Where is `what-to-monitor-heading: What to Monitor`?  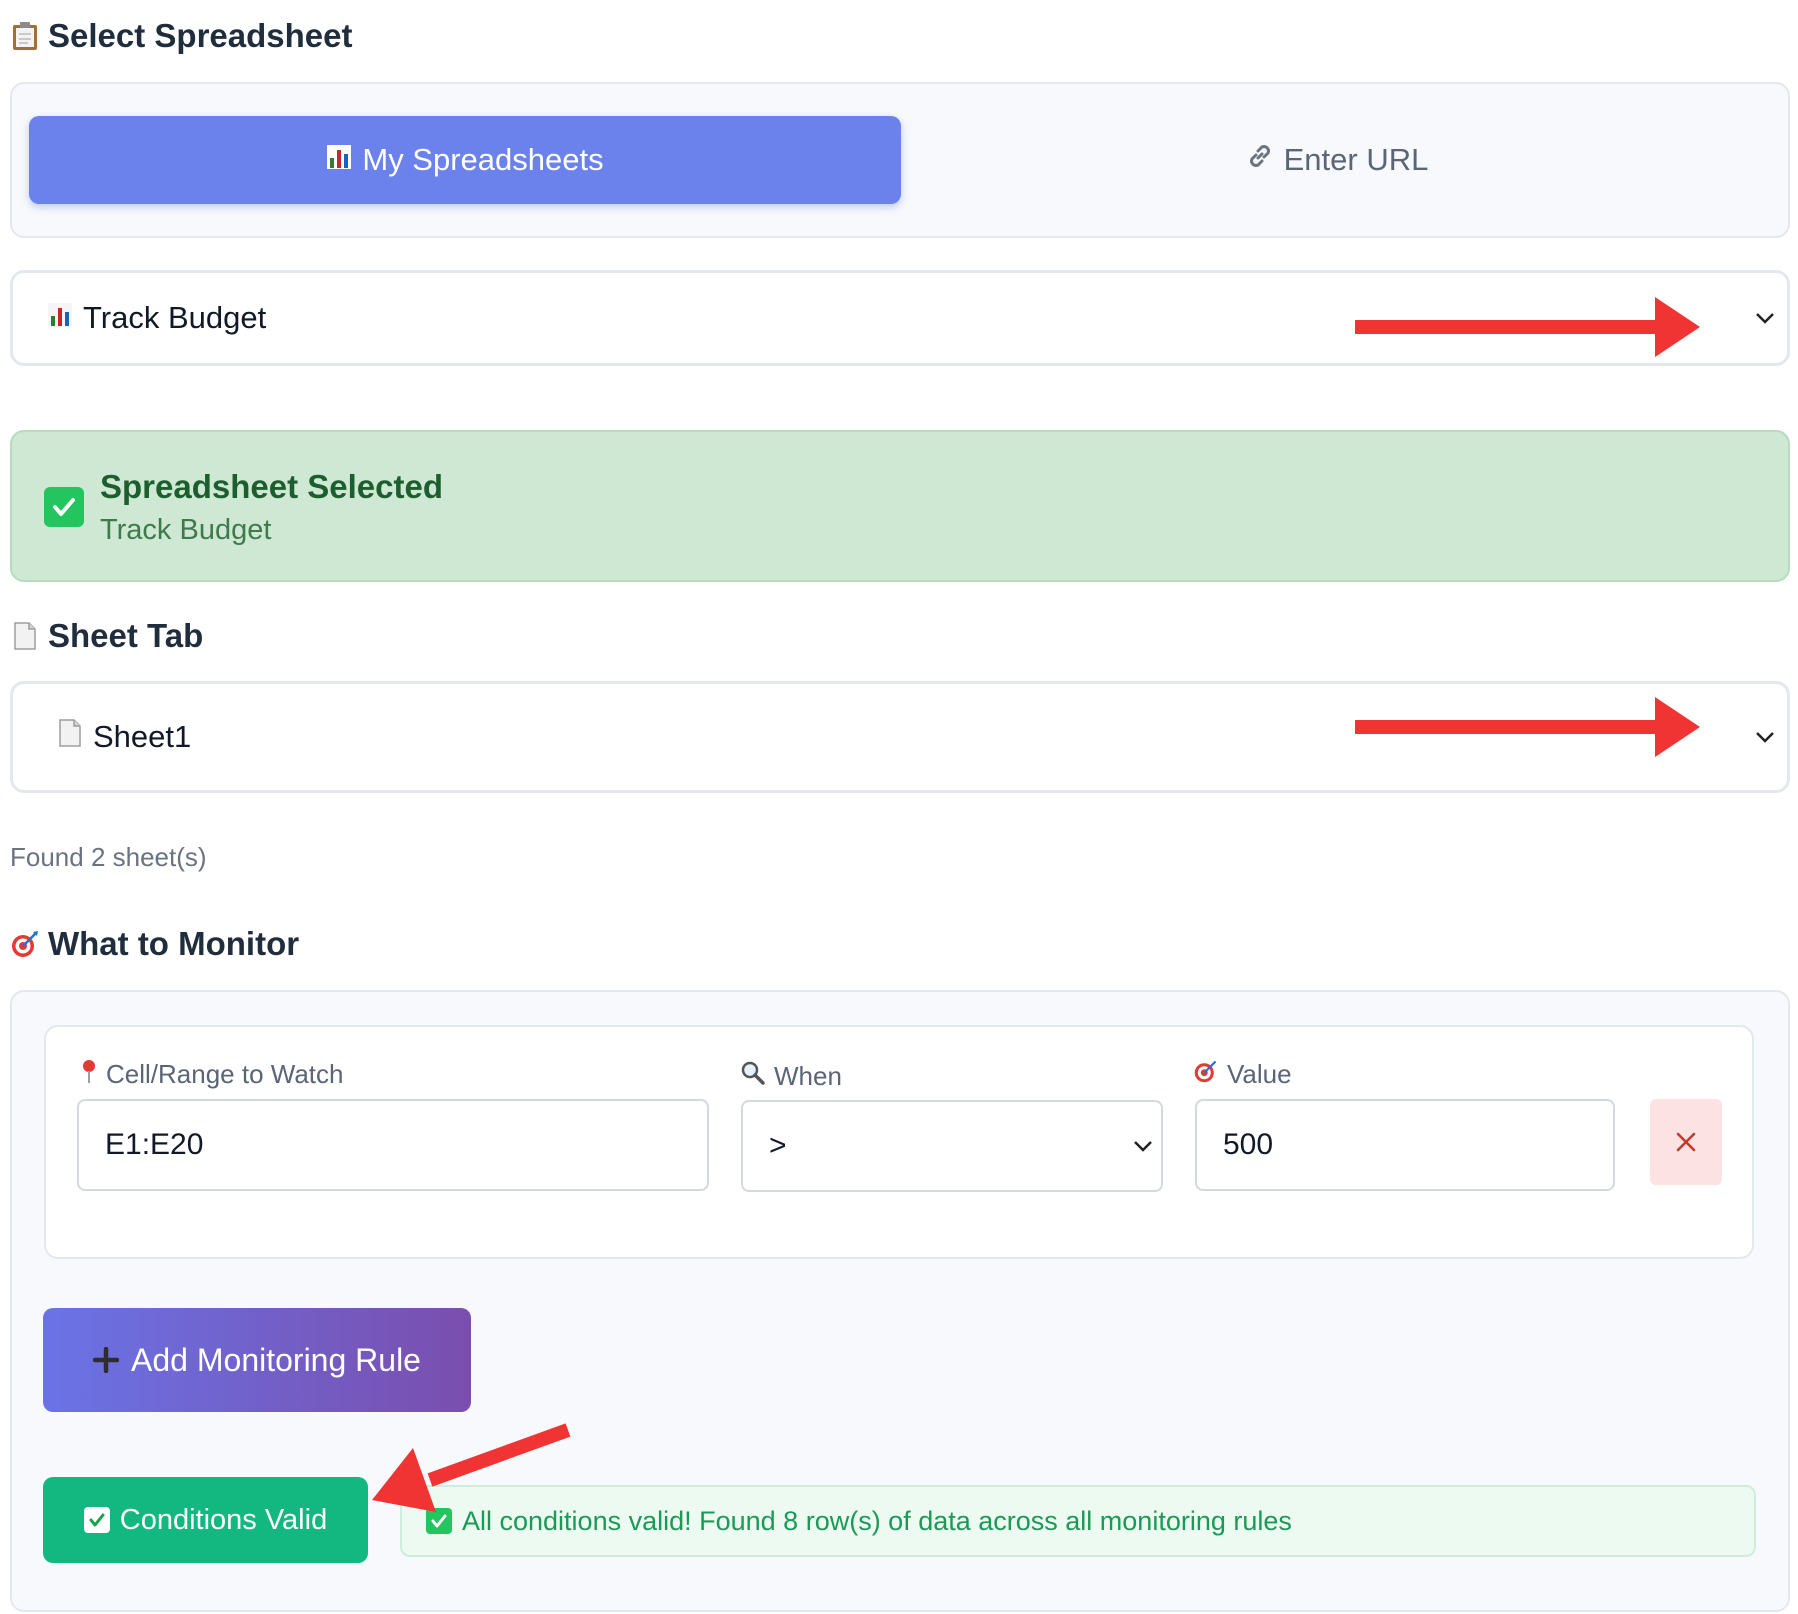 what-to-monitor-heading: What to Monitor is located at coordinates (154, 944).